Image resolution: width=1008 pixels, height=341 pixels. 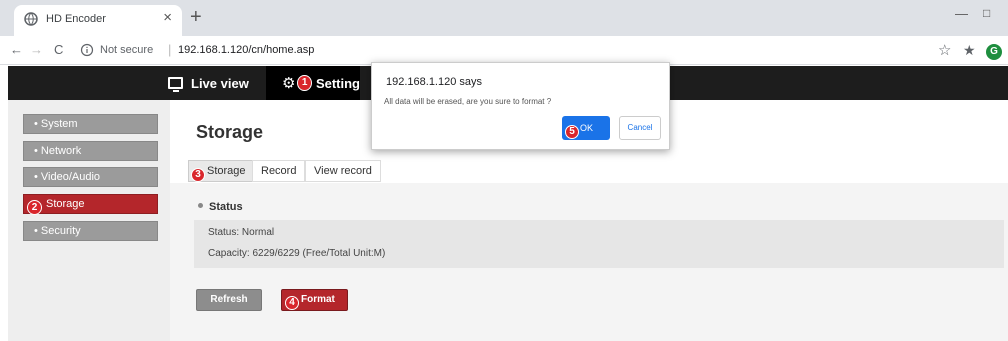 I want to click on page-title: Storage, so click(x=230, y=132).